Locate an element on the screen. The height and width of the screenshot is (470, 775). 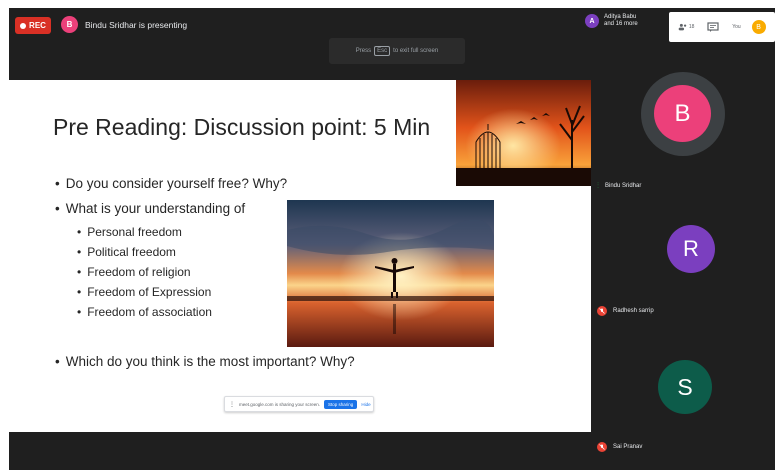
participant-avatar: R is located at coordinates (691, 249).